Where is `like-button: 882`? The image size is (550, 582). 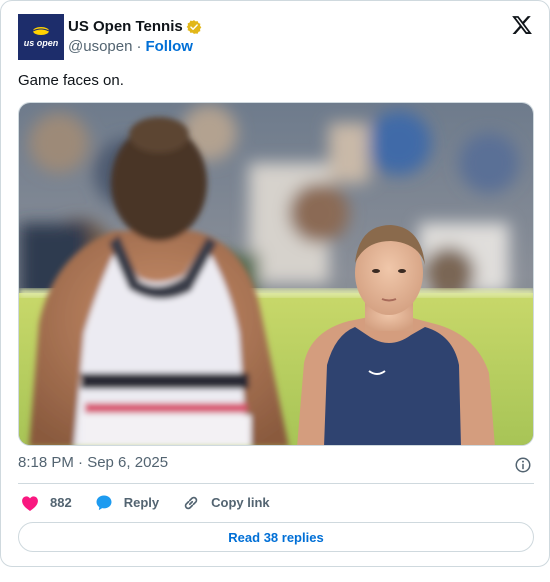
like-button: 882 is located at coordinates (45, 503).